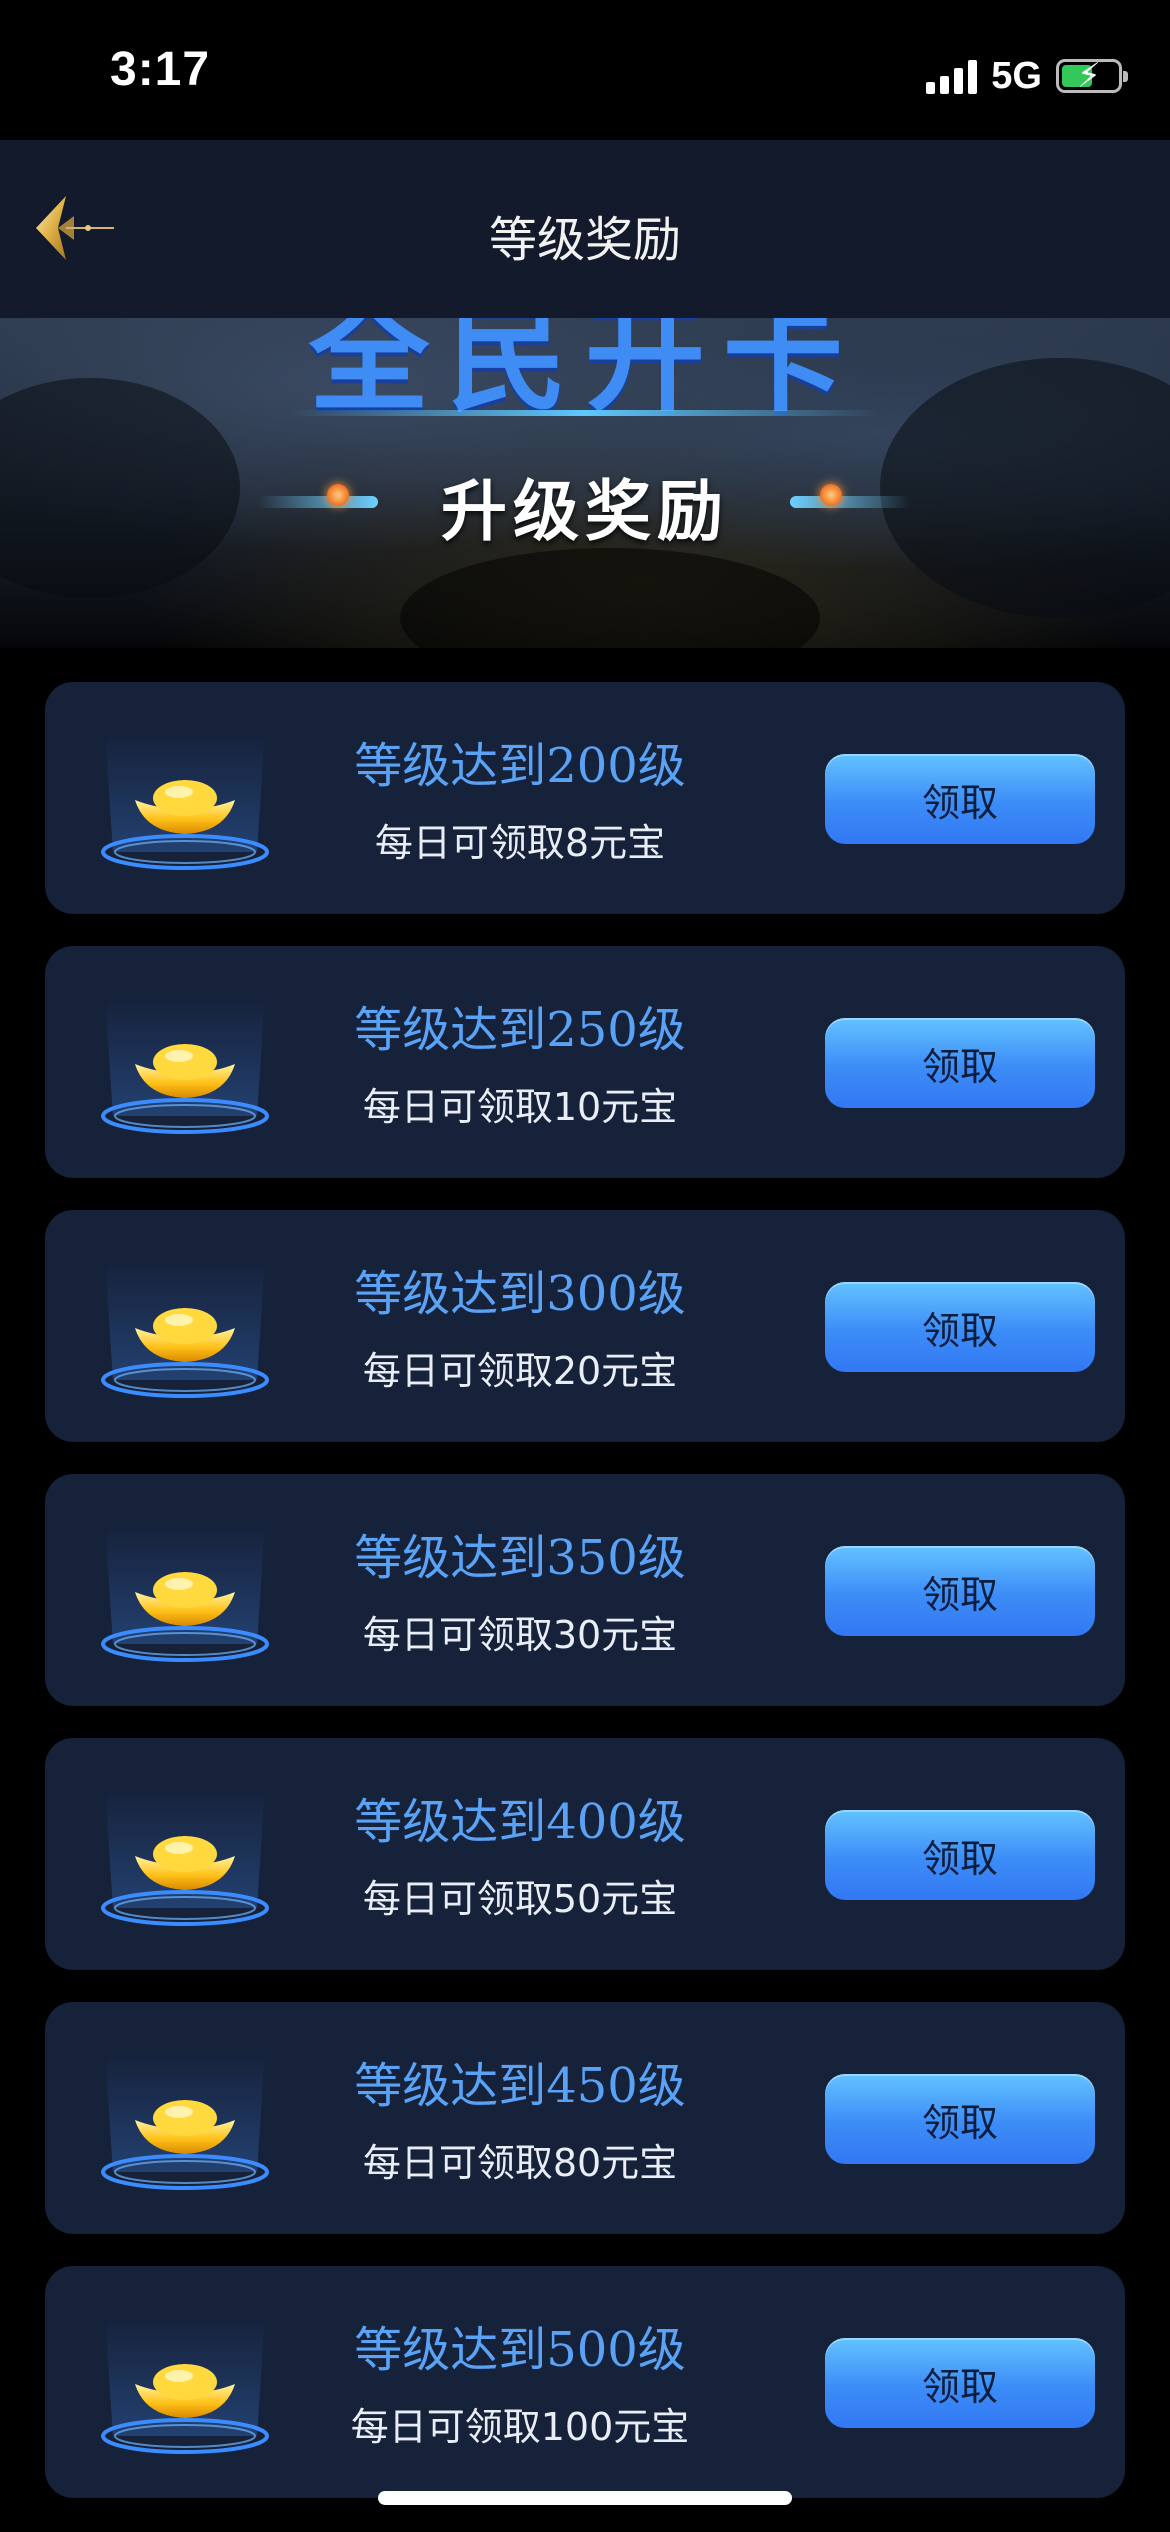  I want to click on reward-card: 等级达到400级 每日可领取50元宝 领取, so click(585, 1854).